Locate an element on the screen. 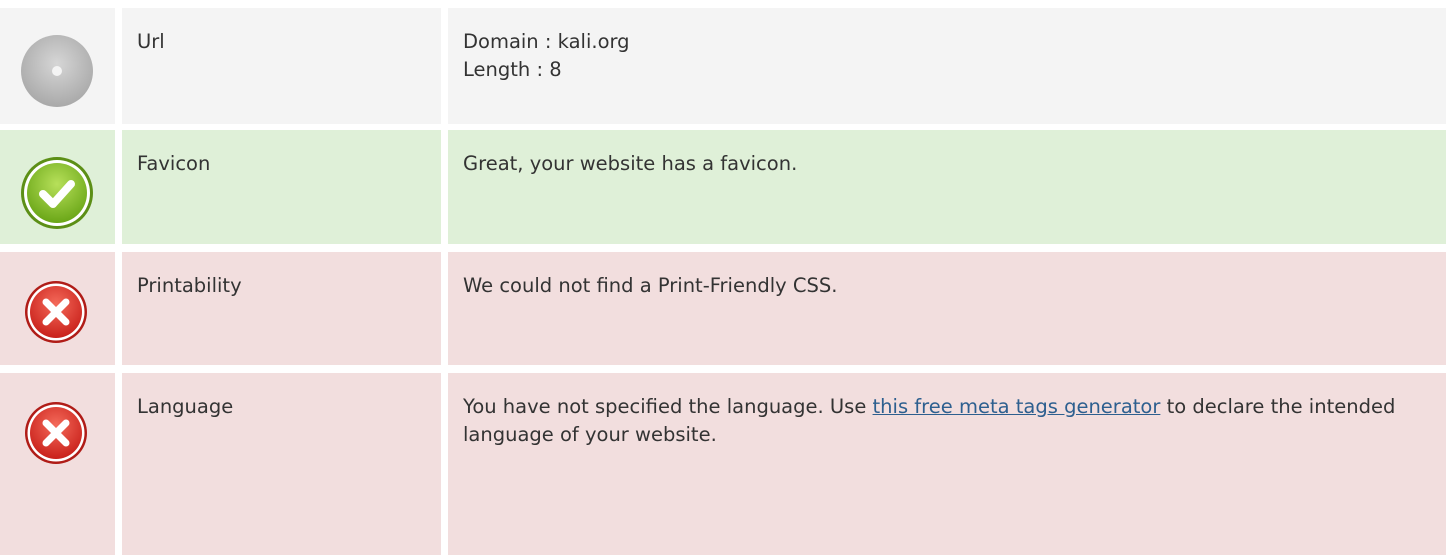 The width and height of the screenshot is (1446, 555). row-label: Url is located at coordinates (151, 41).